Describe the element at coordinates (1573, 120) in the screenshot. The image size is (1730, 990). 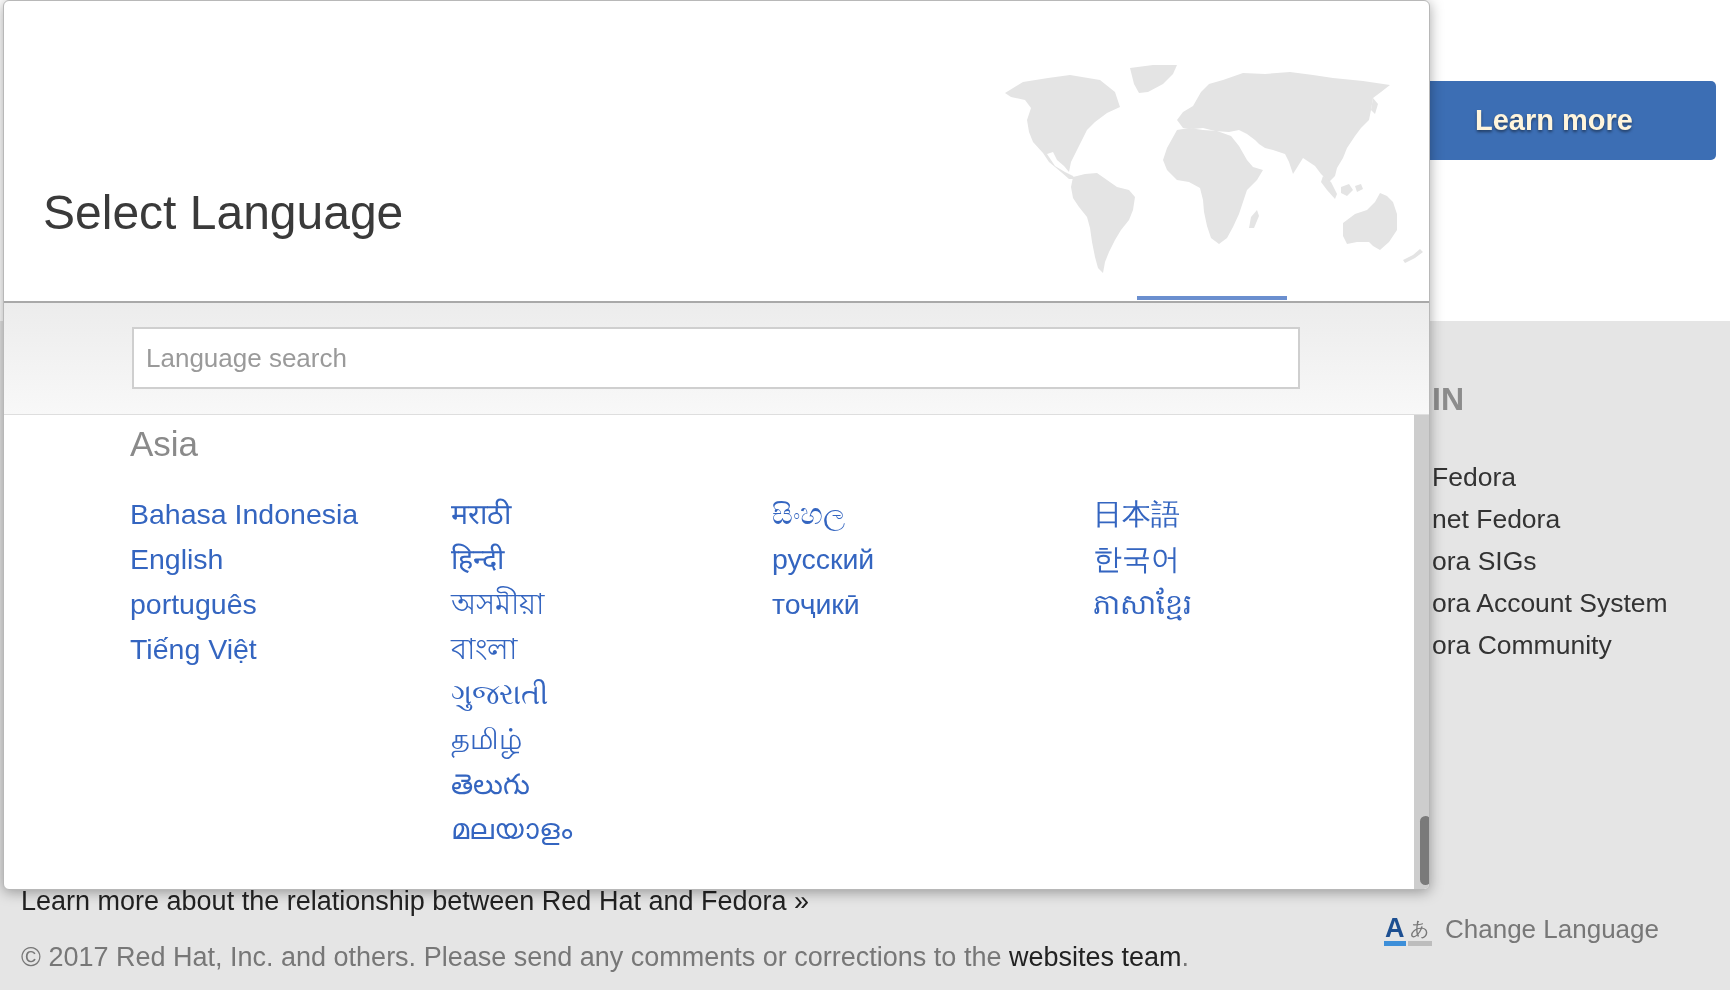
I see `learn-more-button: Learn more` at that location.